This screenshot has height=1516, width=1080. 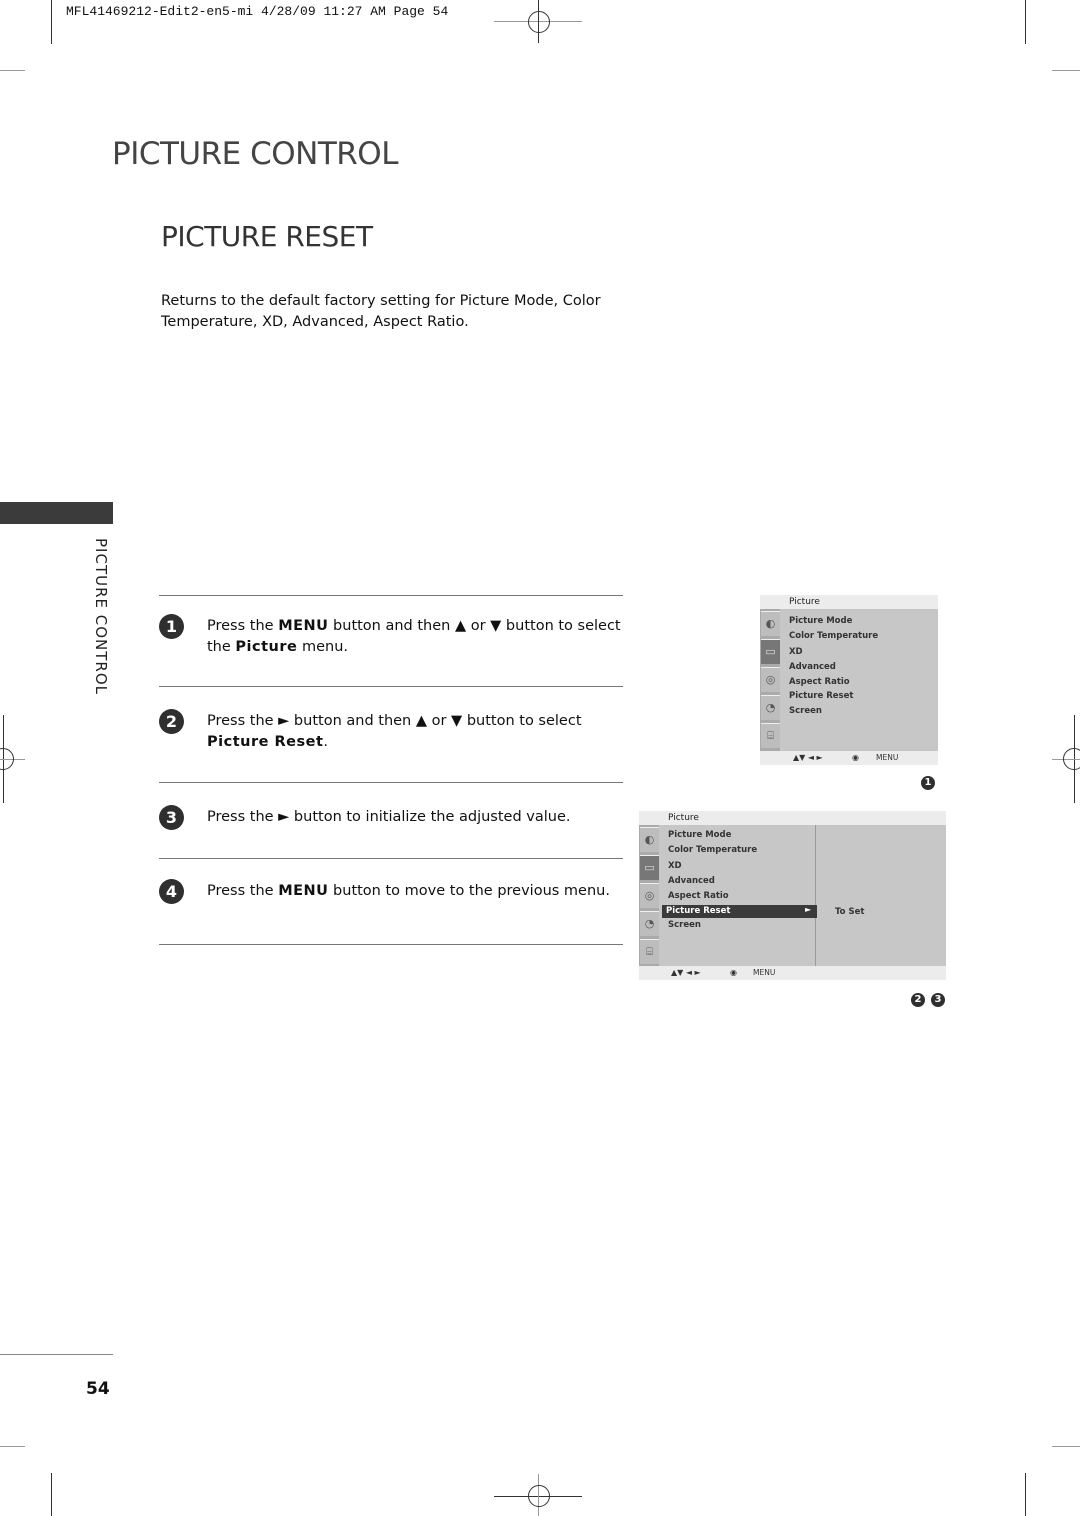 I want to click on footer-rule, so click(x=56, y=1354).